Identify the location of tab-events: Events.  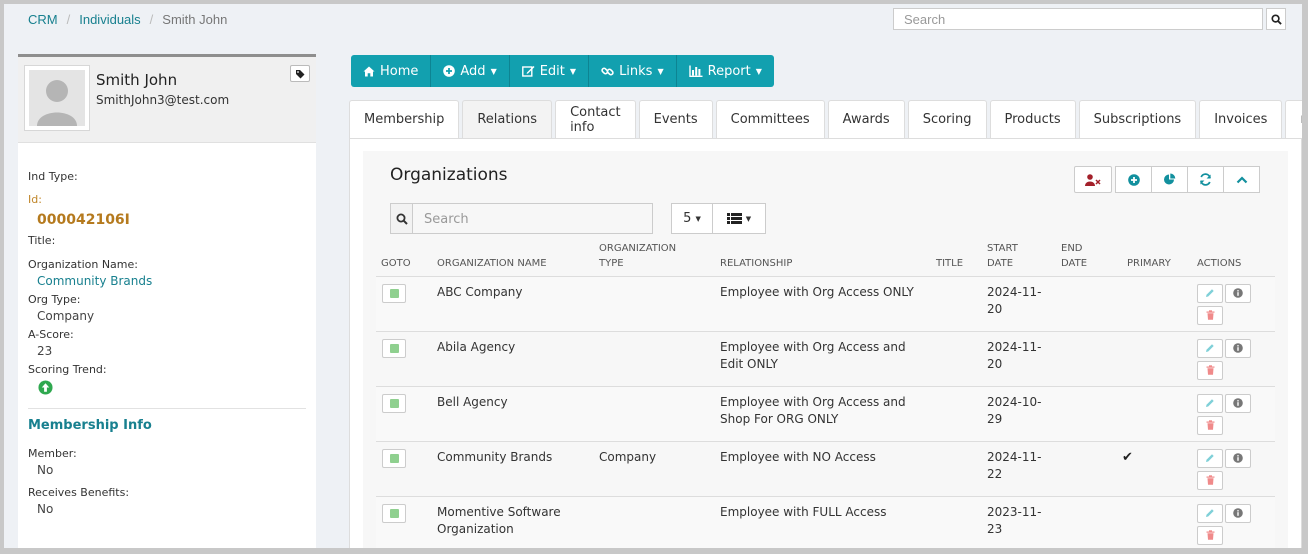
(675, 119).